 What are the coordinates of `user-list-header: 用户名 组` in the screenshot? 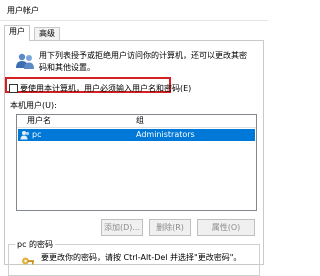 It's located at (136, 121).